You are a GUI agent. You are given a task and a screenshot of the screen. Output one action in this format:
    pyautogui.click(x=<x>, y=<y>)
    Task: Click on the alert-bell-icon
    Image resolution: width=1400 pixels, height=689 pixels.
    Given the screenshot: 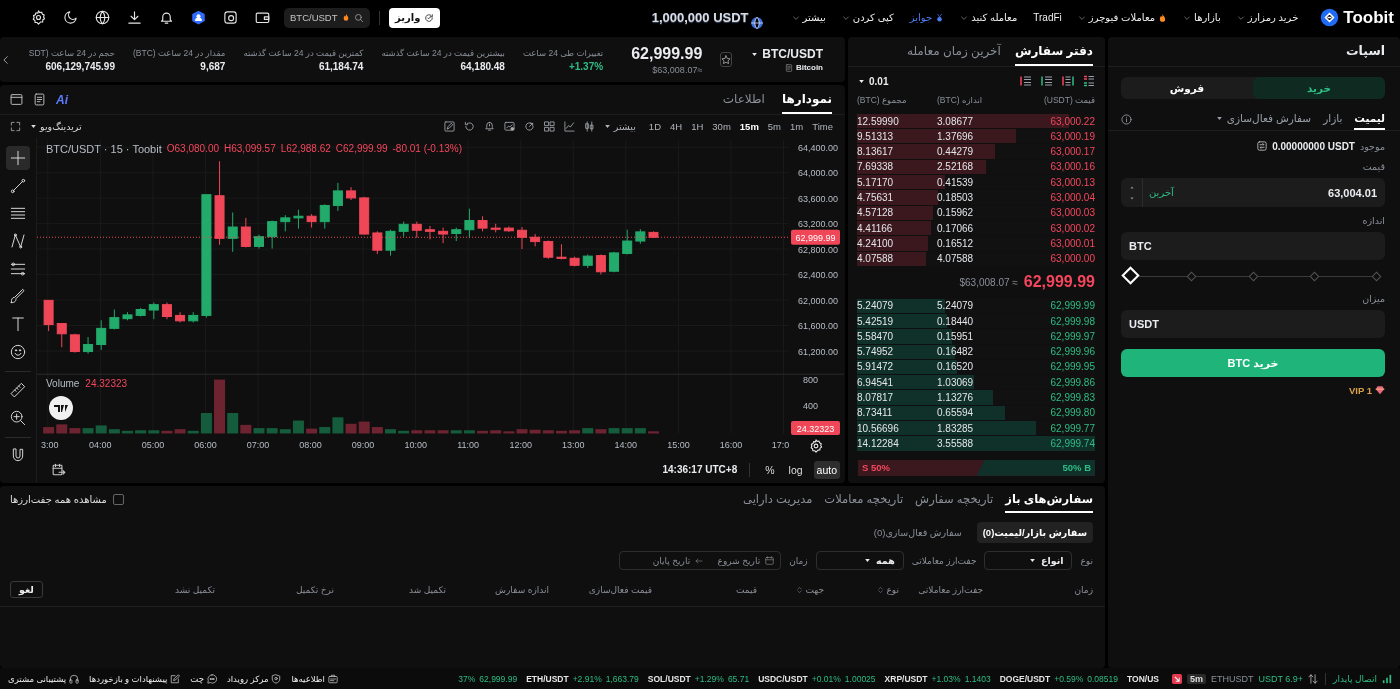 What is the action you would take?
    pyautogui.click(x=489, y=126)
    